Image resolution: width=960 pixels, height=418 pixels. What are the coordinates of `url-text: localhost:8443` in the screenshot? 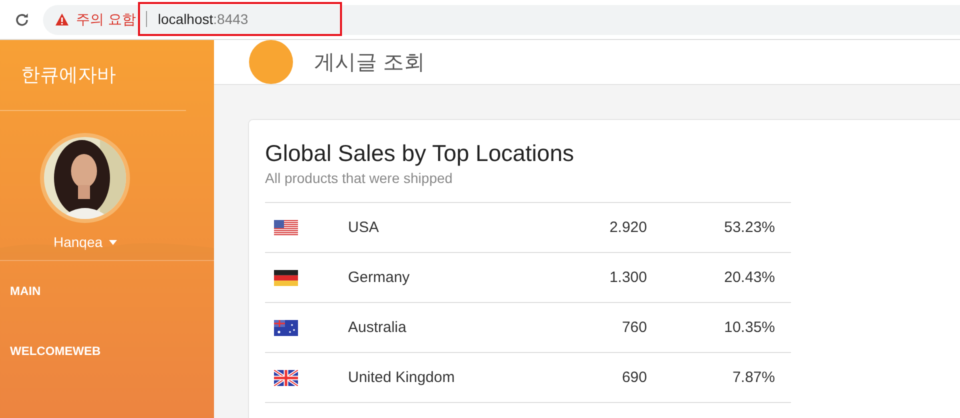 It's located at (203, 18).